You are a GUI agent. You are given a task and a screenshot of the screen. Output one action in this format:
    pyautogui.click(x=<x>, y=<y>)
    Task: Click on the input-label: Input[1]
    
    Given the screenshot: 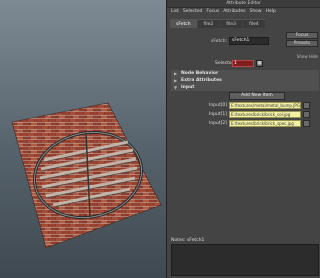 What is the action you would take?
    pyautogui.click(x=218, y=114)
    